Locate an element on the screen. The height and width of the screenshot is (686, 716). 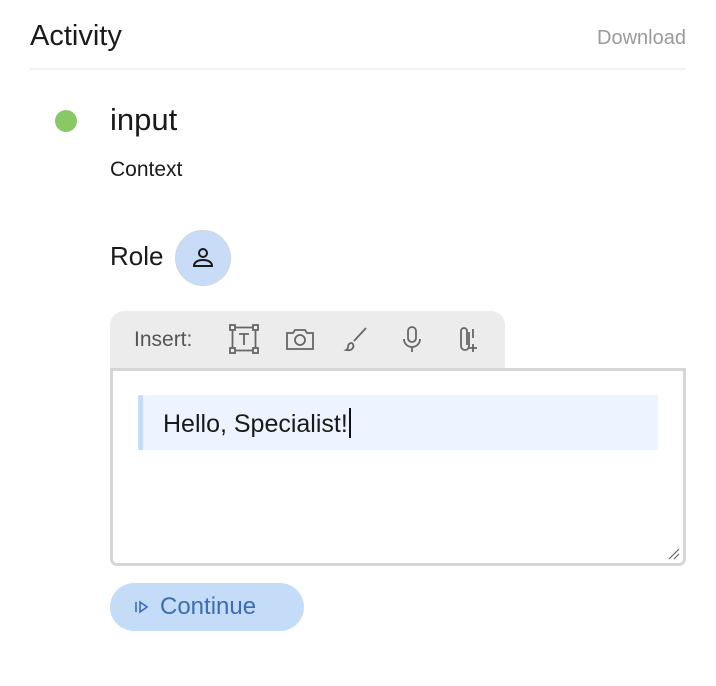
insert-label: Insert: is located at coordinates (163, 339).